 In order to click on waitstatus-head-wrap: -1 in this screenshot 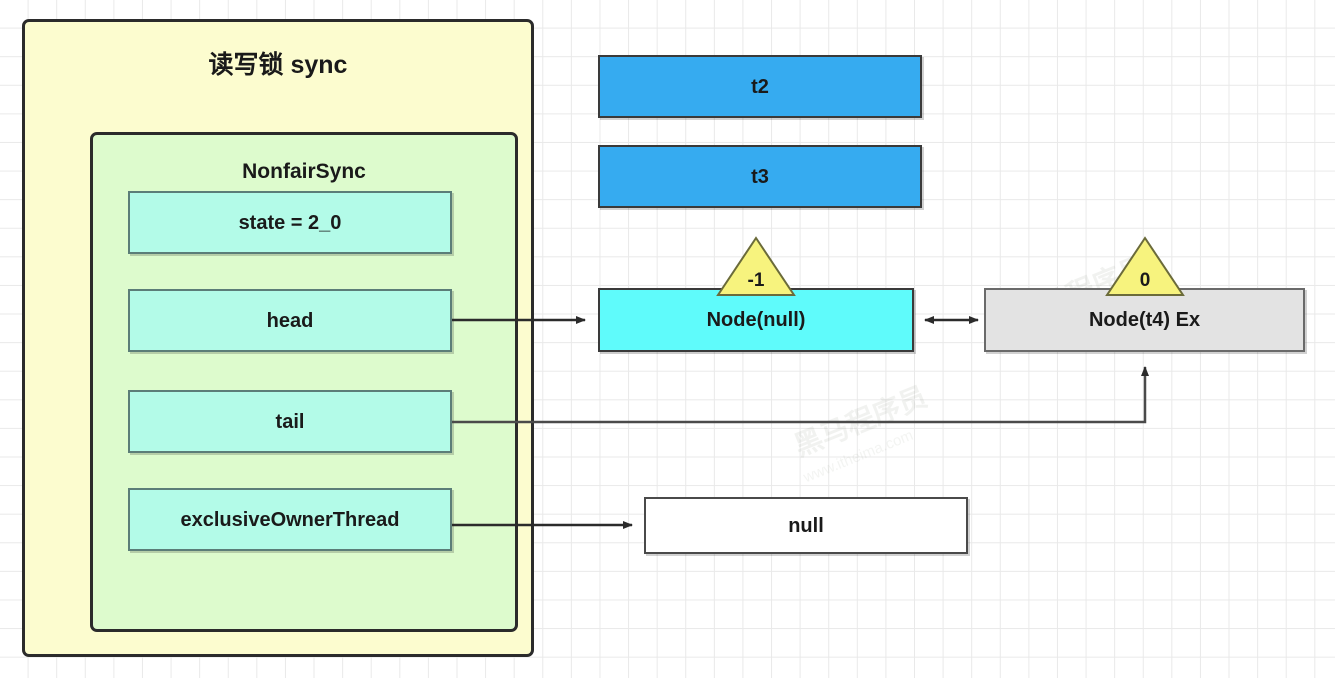, I will do `click(756, 267)`.